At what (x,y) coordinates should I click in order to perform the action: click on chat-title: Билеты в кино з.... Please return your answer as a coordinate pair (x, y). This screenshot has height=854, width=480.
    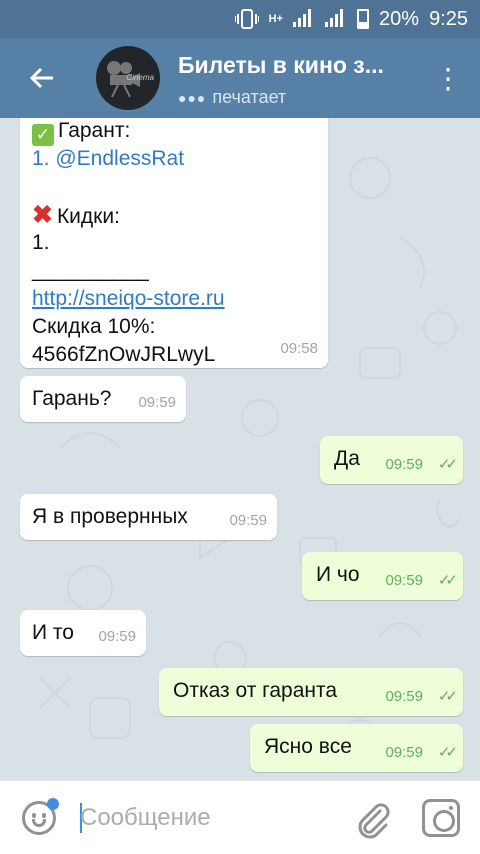
    Looking at the image, I should click on (281, 65).